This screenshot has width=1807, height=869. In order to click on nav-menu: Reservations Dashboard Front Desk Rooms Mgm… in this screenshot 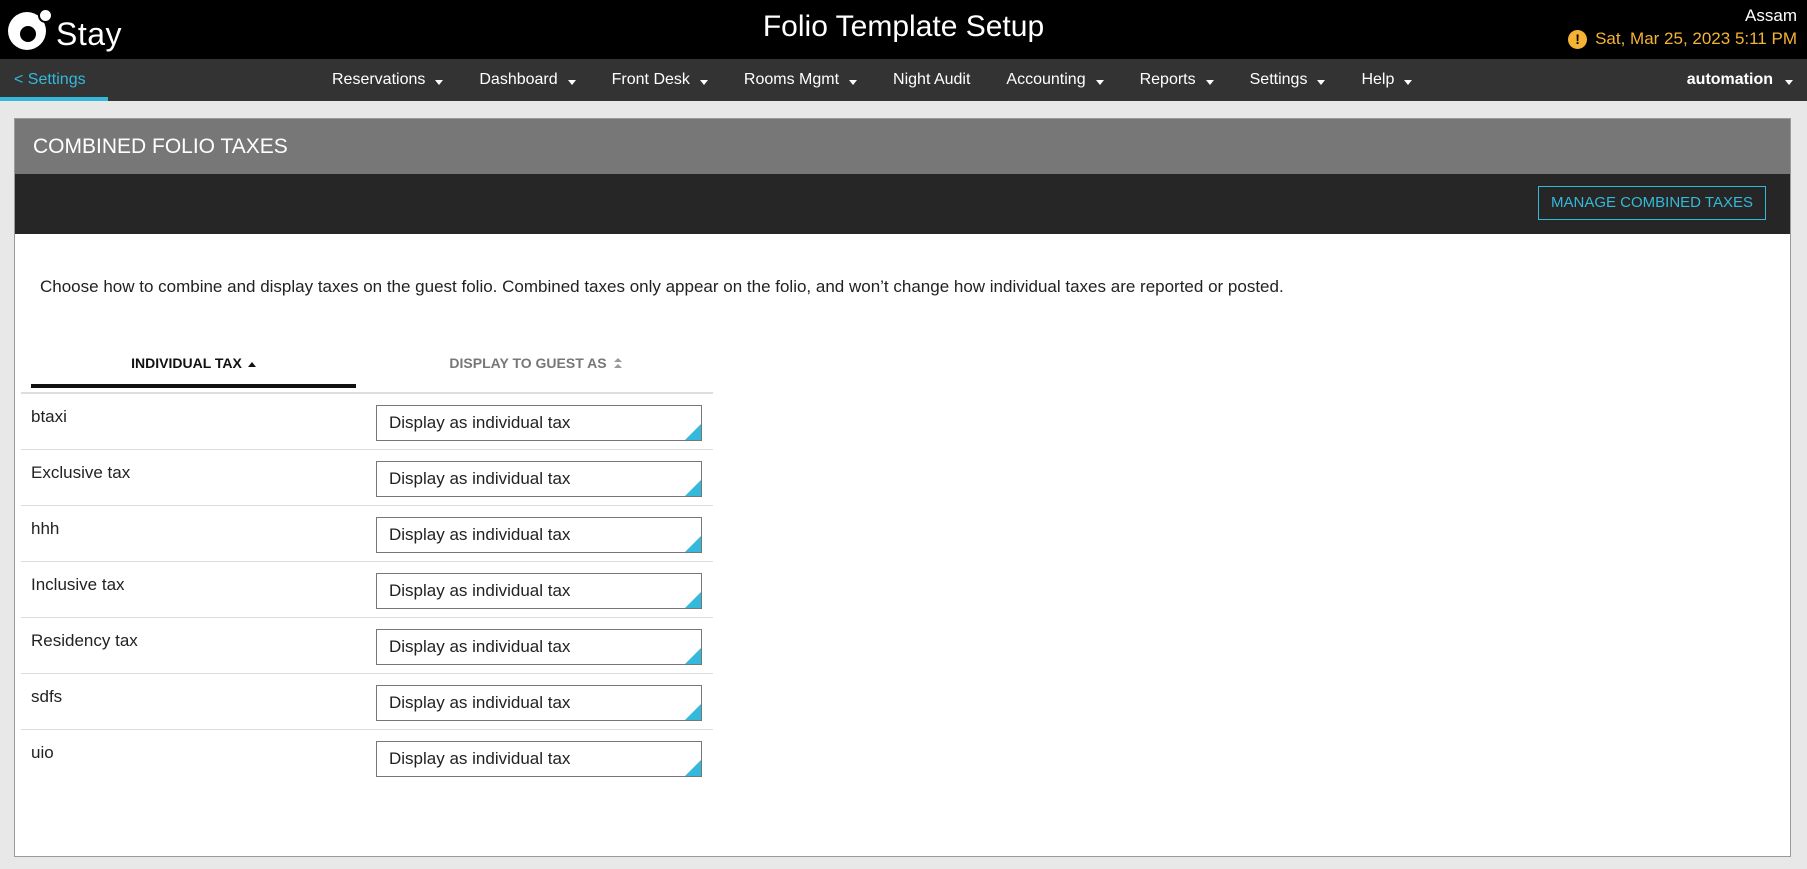, I will do `click(890, 80)`.